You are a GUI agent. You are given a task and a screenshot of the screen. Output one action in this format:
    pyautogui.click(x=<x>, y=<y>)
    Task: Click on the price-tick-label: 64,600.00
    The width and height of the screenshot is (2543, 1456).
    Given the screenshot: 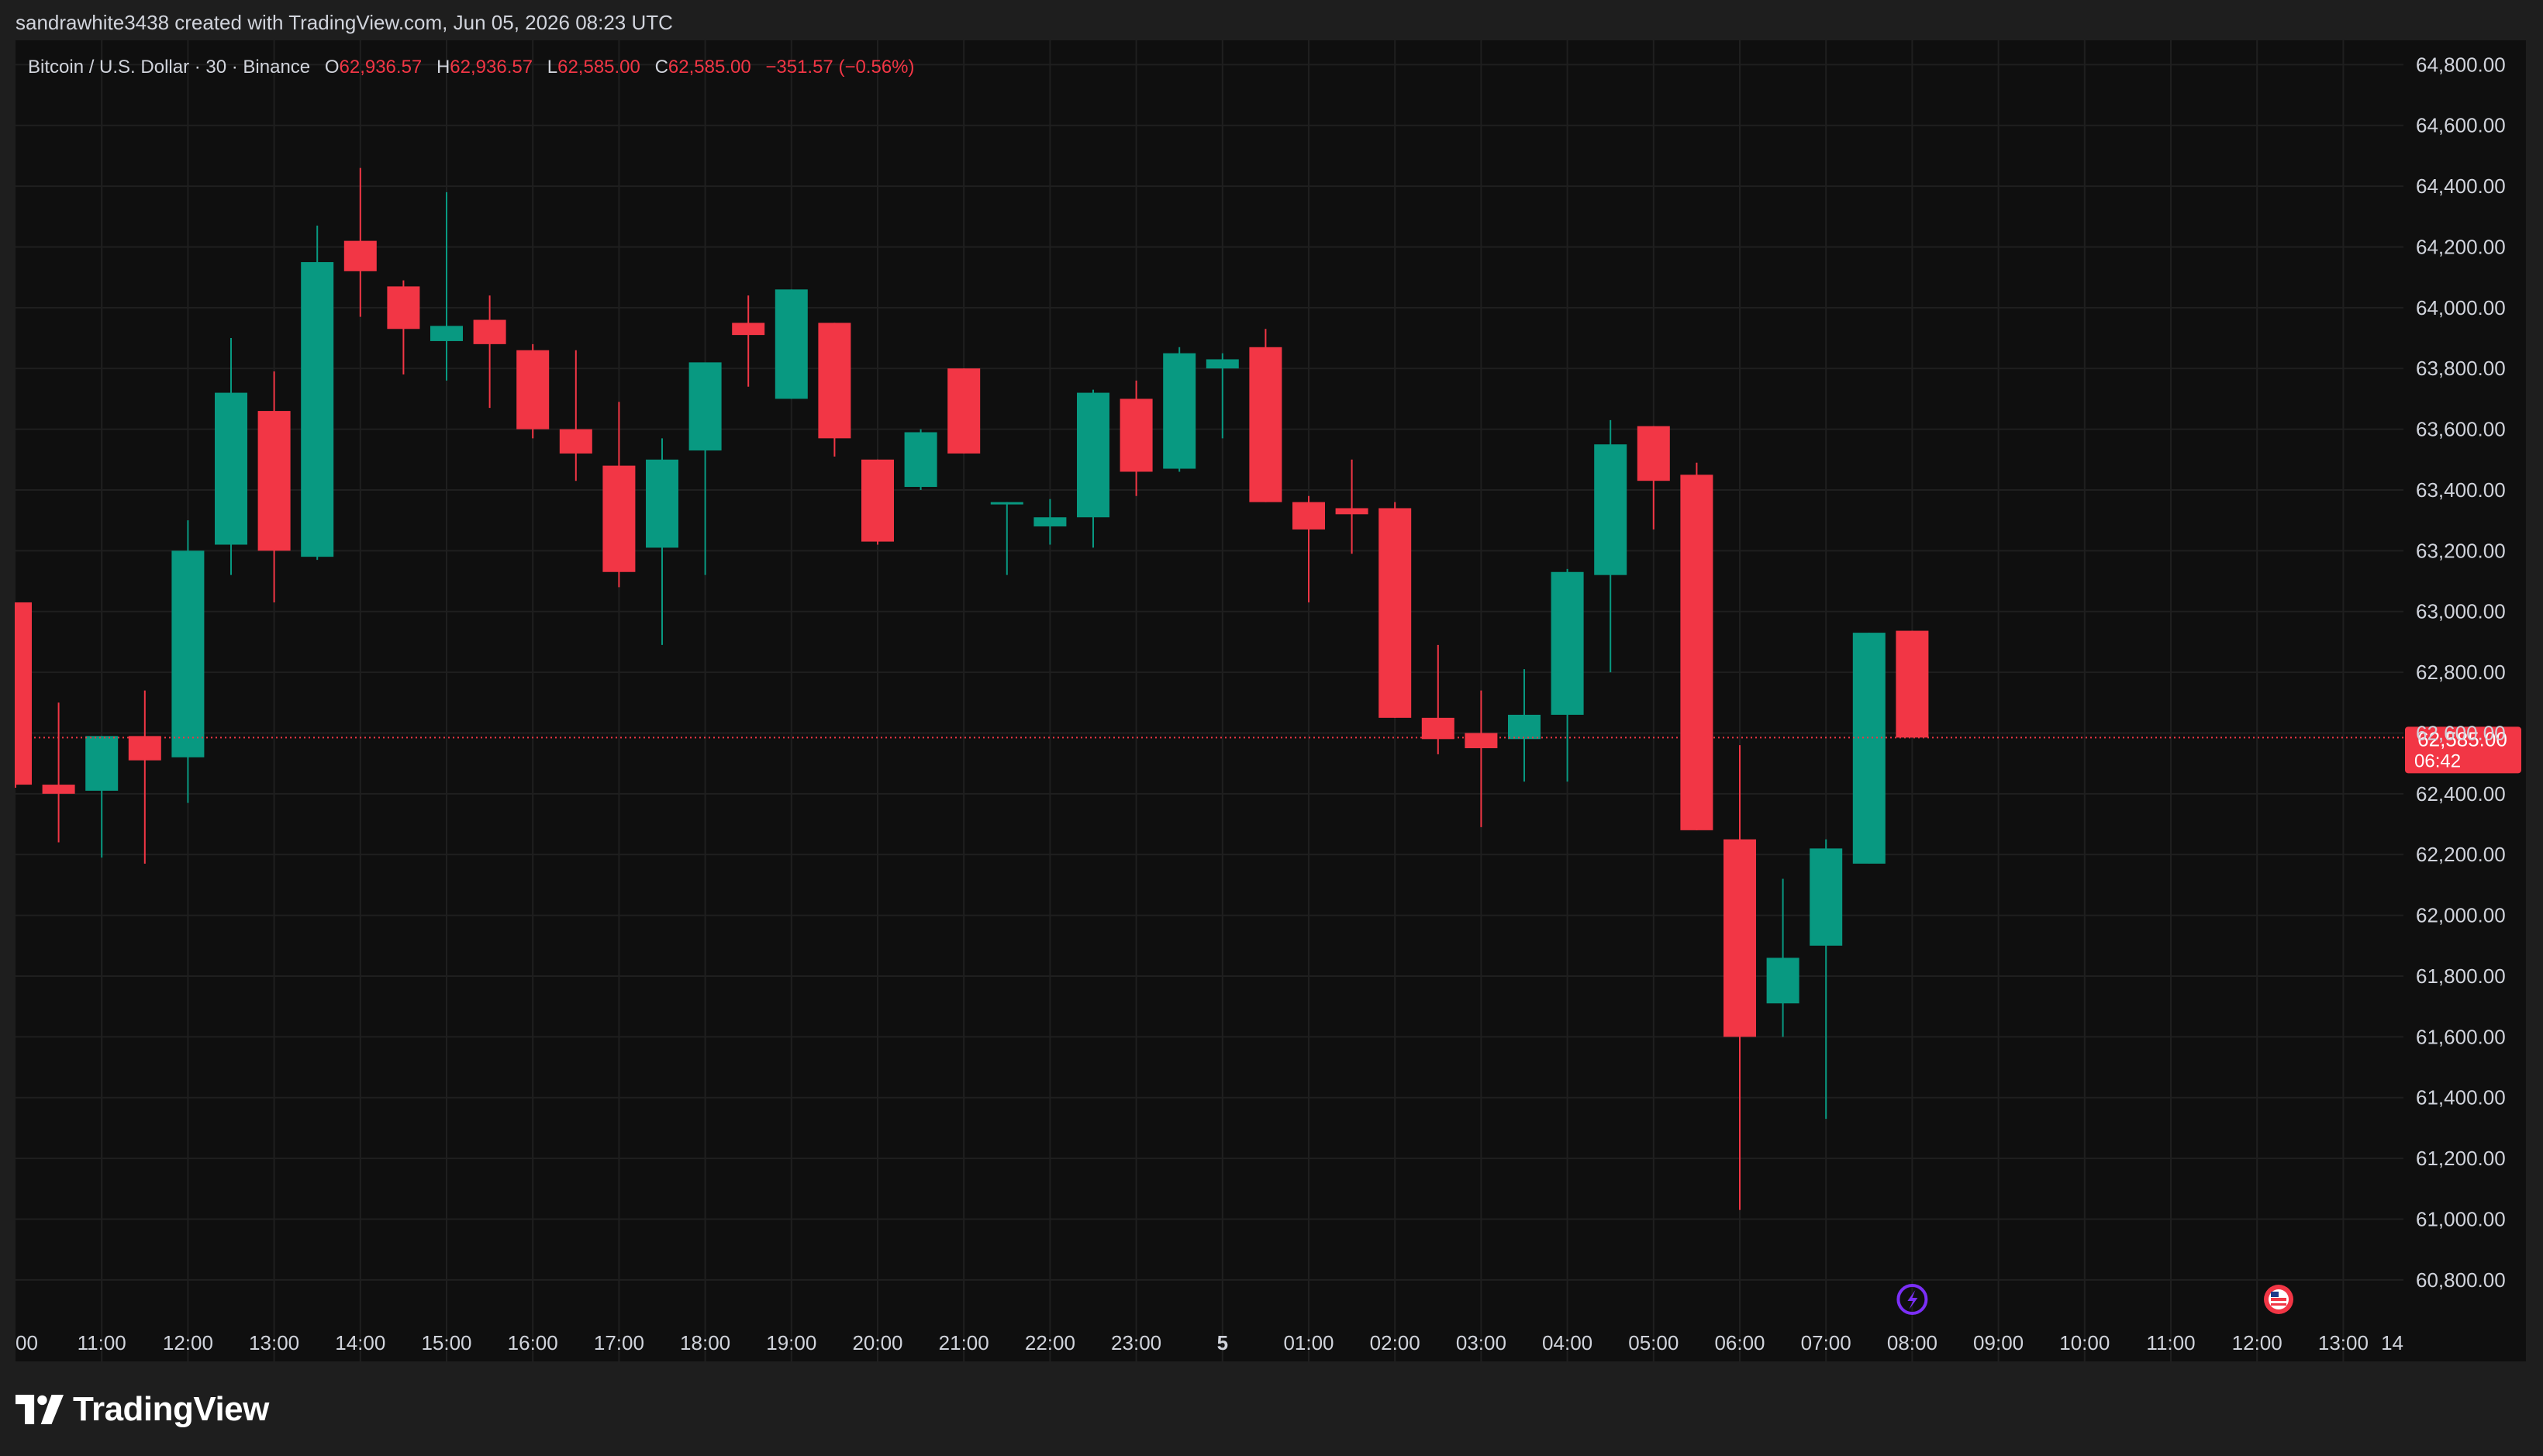 What is the action you would take?
    pyautogui.click(x=2461, y=126)
    